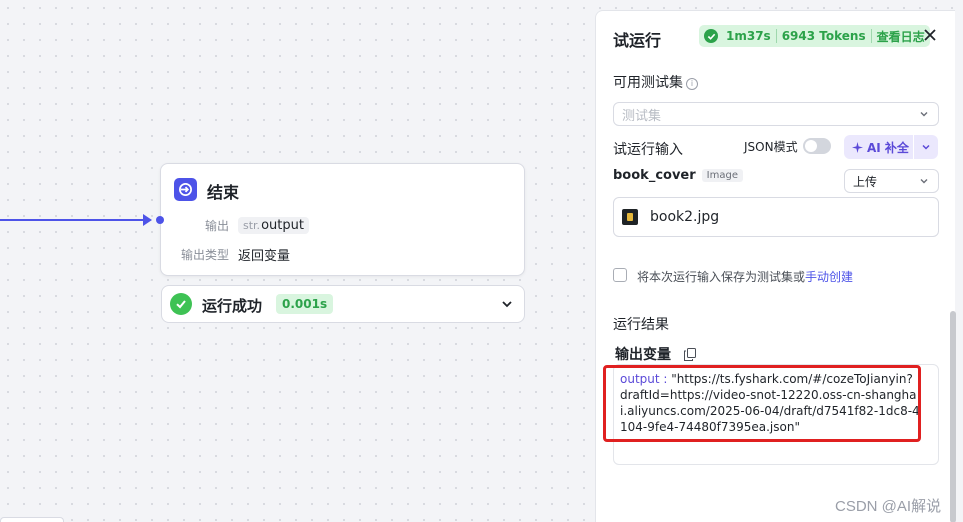 Image resolution: width=963 pixels, height=522 pixels. I want to click on ai-fill-main: AI 补全, so click(879, 147).